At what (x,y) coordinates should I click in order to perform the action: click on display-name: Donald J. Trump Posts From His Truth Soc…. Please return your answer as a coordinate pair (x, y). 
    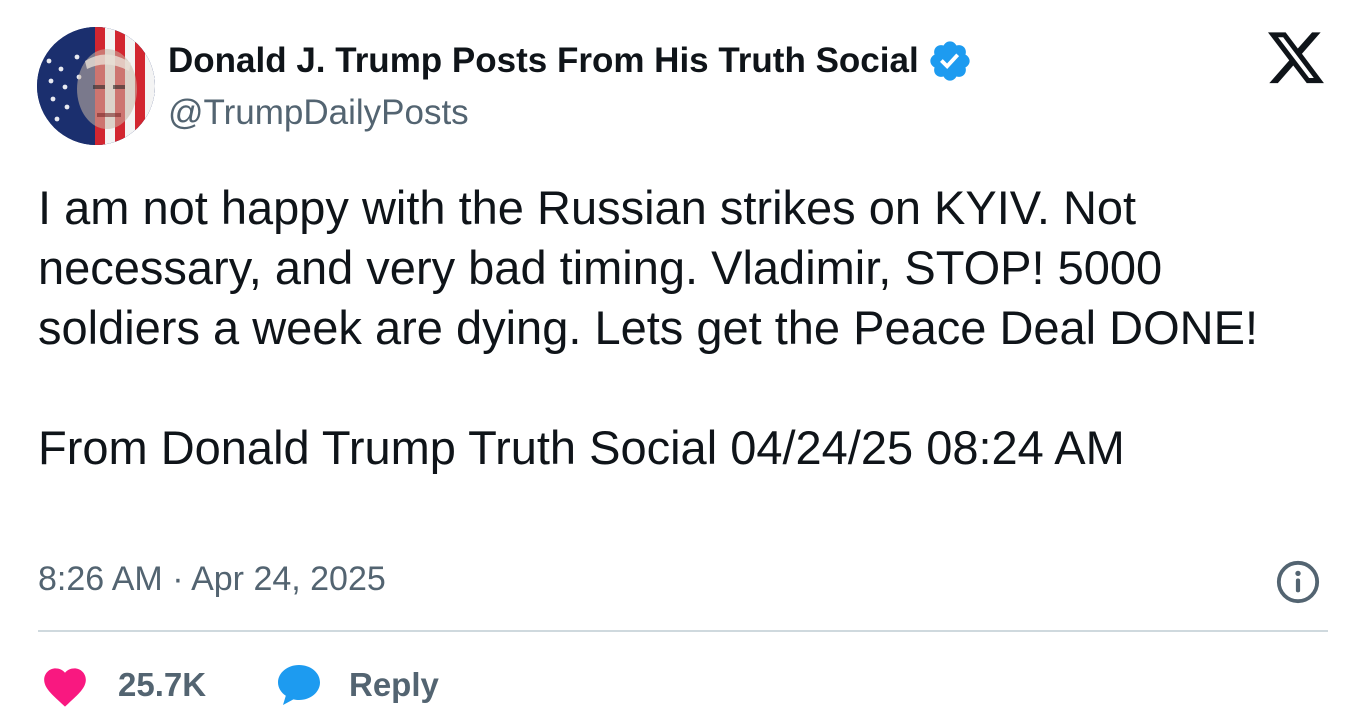
    Looking at the image, I should click on (543, 61).